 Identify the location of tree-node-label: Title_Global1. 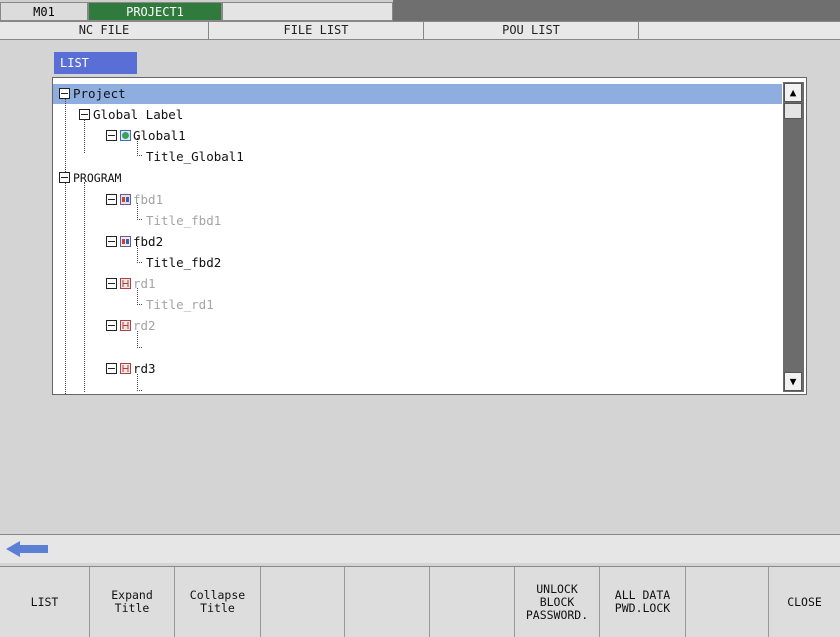
(195, 156).